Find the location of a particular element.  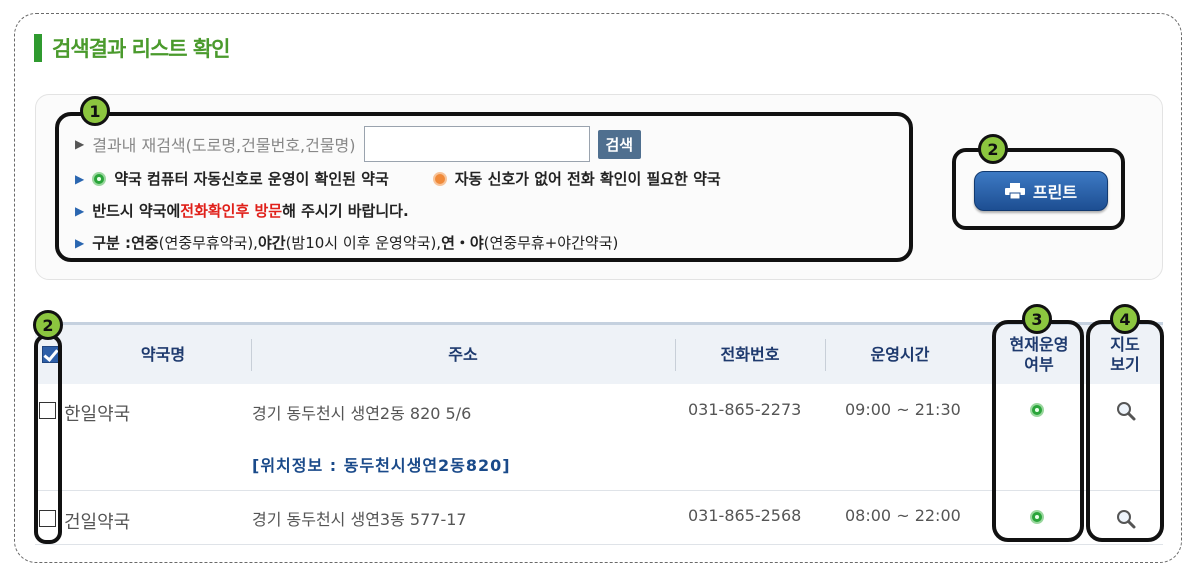

pharmacy-phone: 031-865-2273 is located at coordinates (745, 409).